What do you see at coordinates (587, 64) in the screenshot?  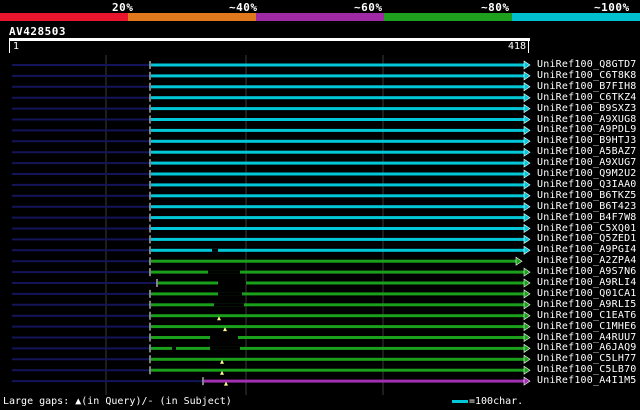 I see `hit-label: UniRef100_Q8GTD7` at bounding box center [587, 64].